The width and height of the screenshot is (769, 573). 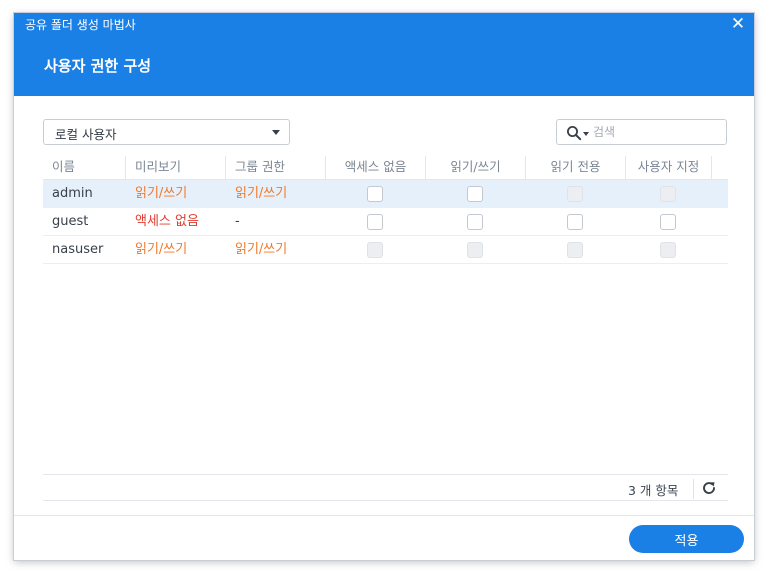 What do you see at coordinates (80, 25) in the screenshot?
I see `wizard-title: 공유 폴더 생성 마법사` at bounding box center [80, 25].